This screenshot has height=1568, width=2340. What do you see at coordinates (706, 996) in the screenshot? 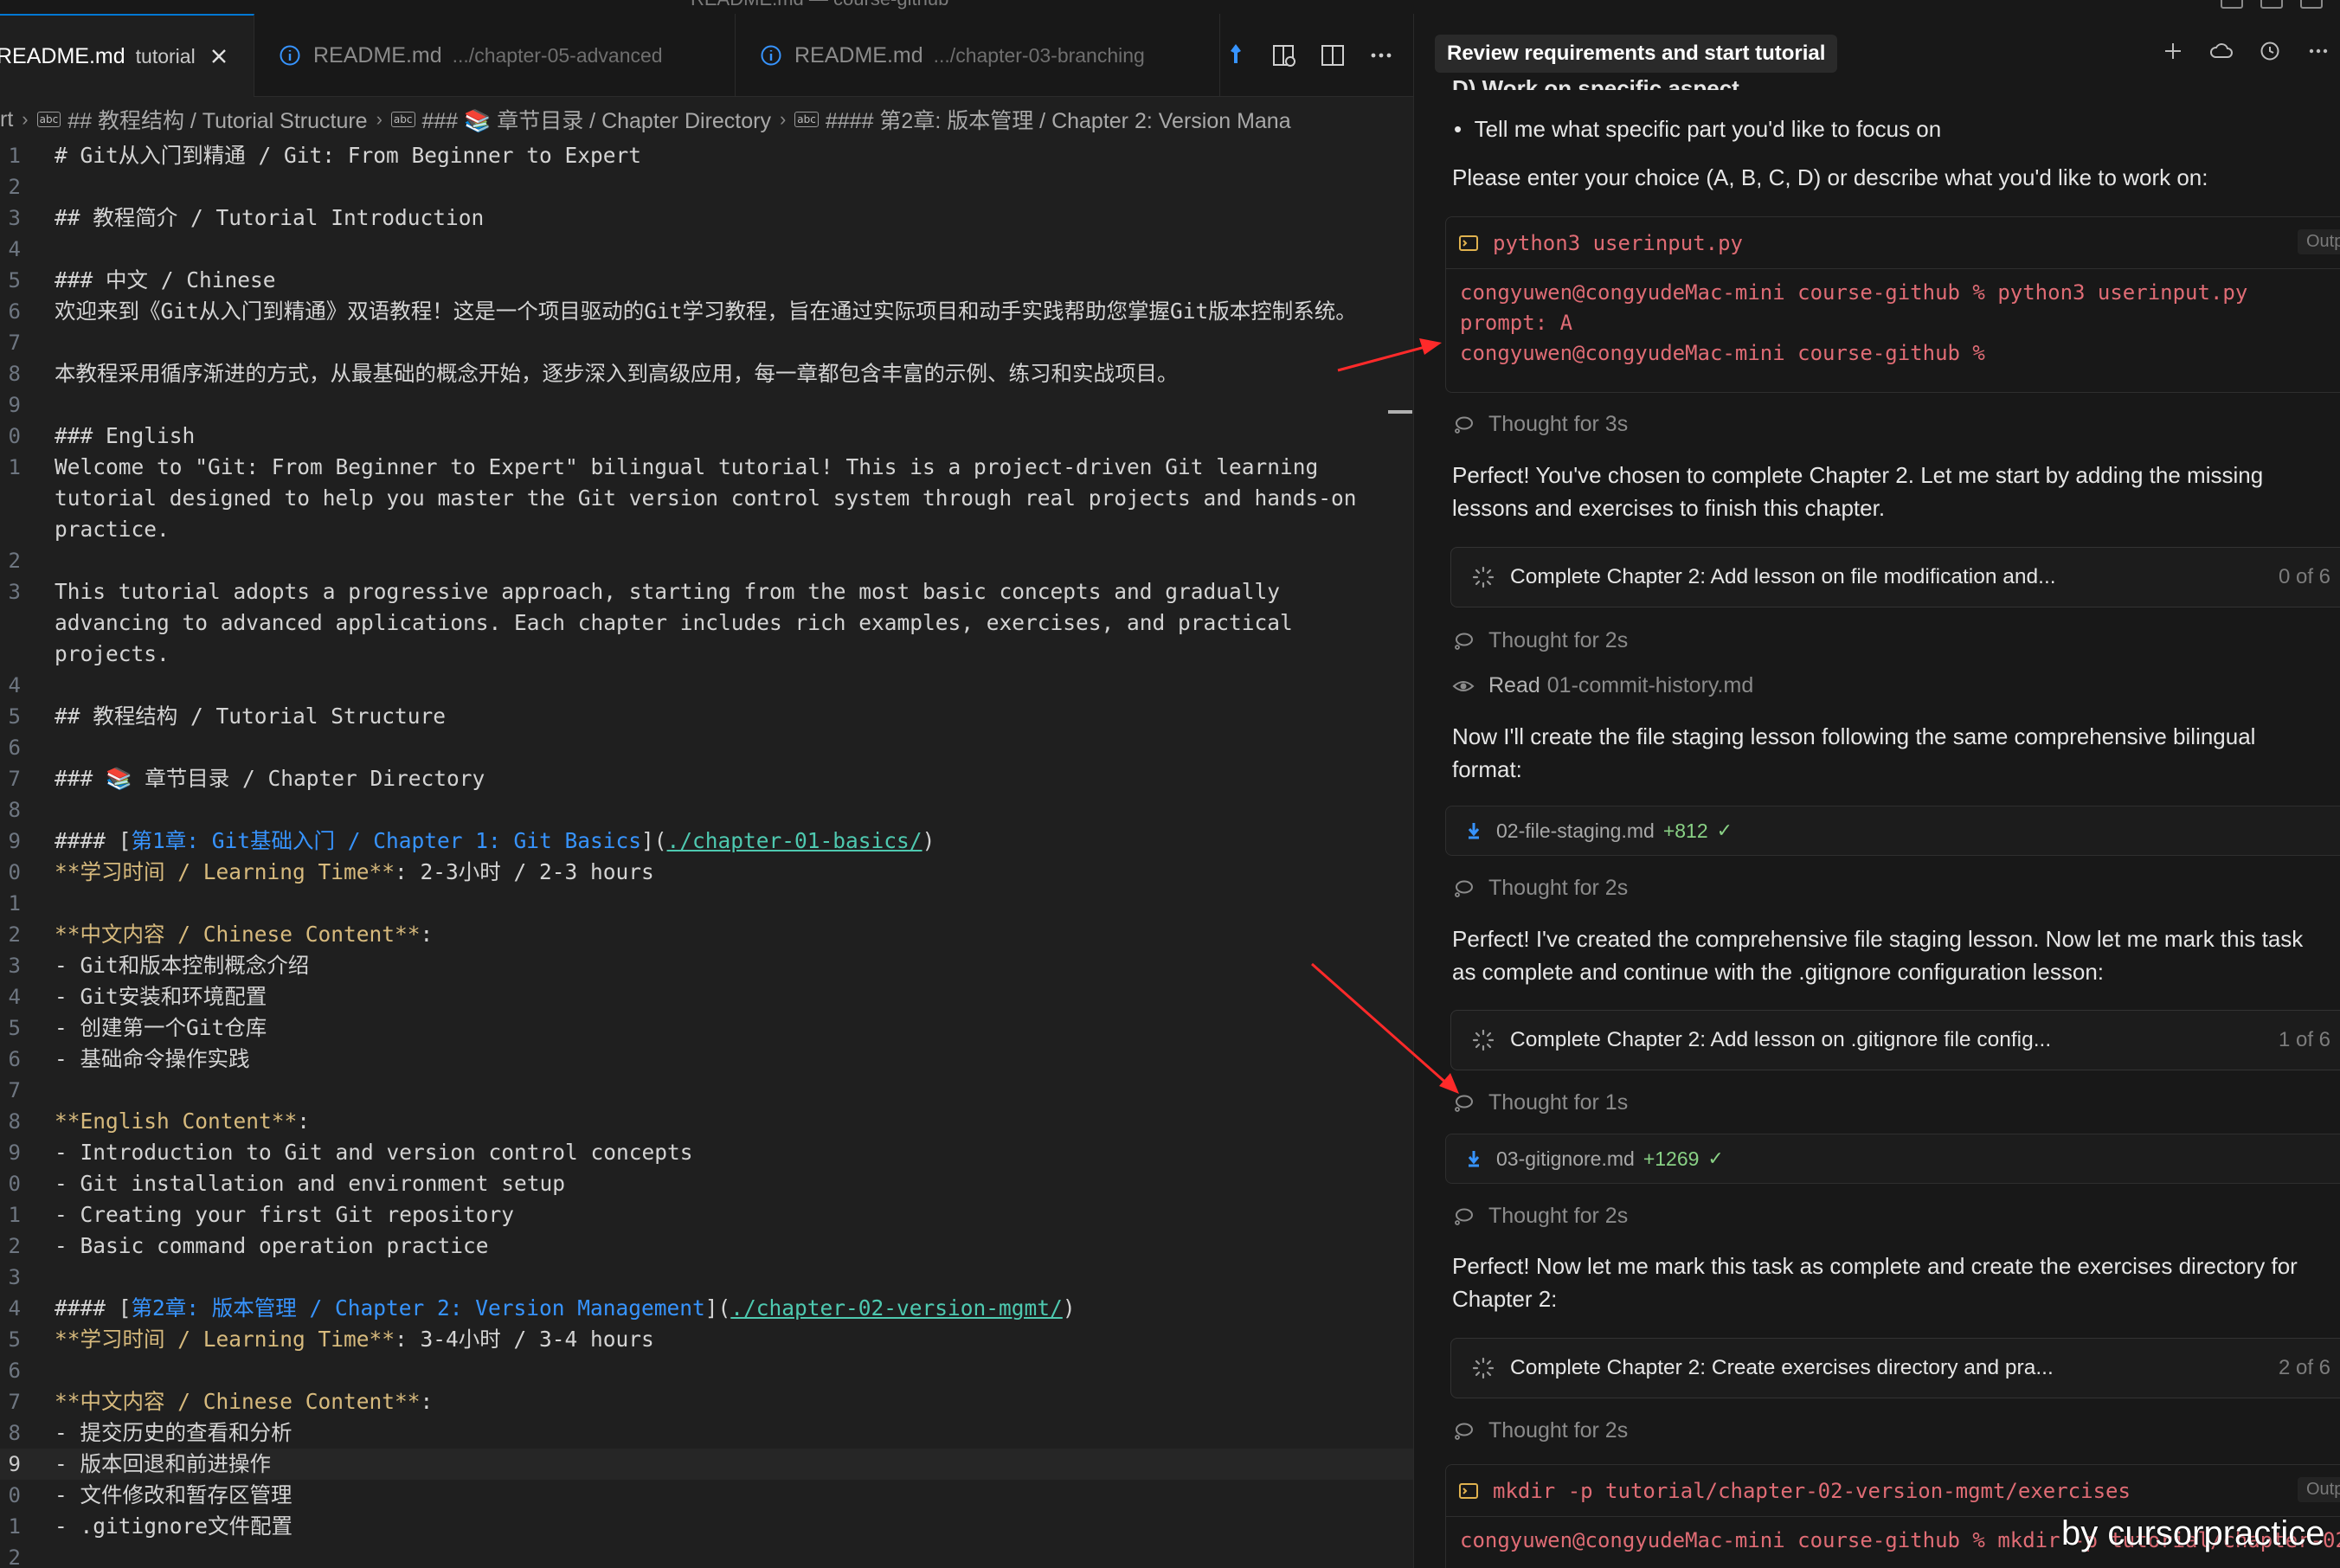
I see `code-line: 4 - Git安装和环境配置` at bounding box center [706, 996].